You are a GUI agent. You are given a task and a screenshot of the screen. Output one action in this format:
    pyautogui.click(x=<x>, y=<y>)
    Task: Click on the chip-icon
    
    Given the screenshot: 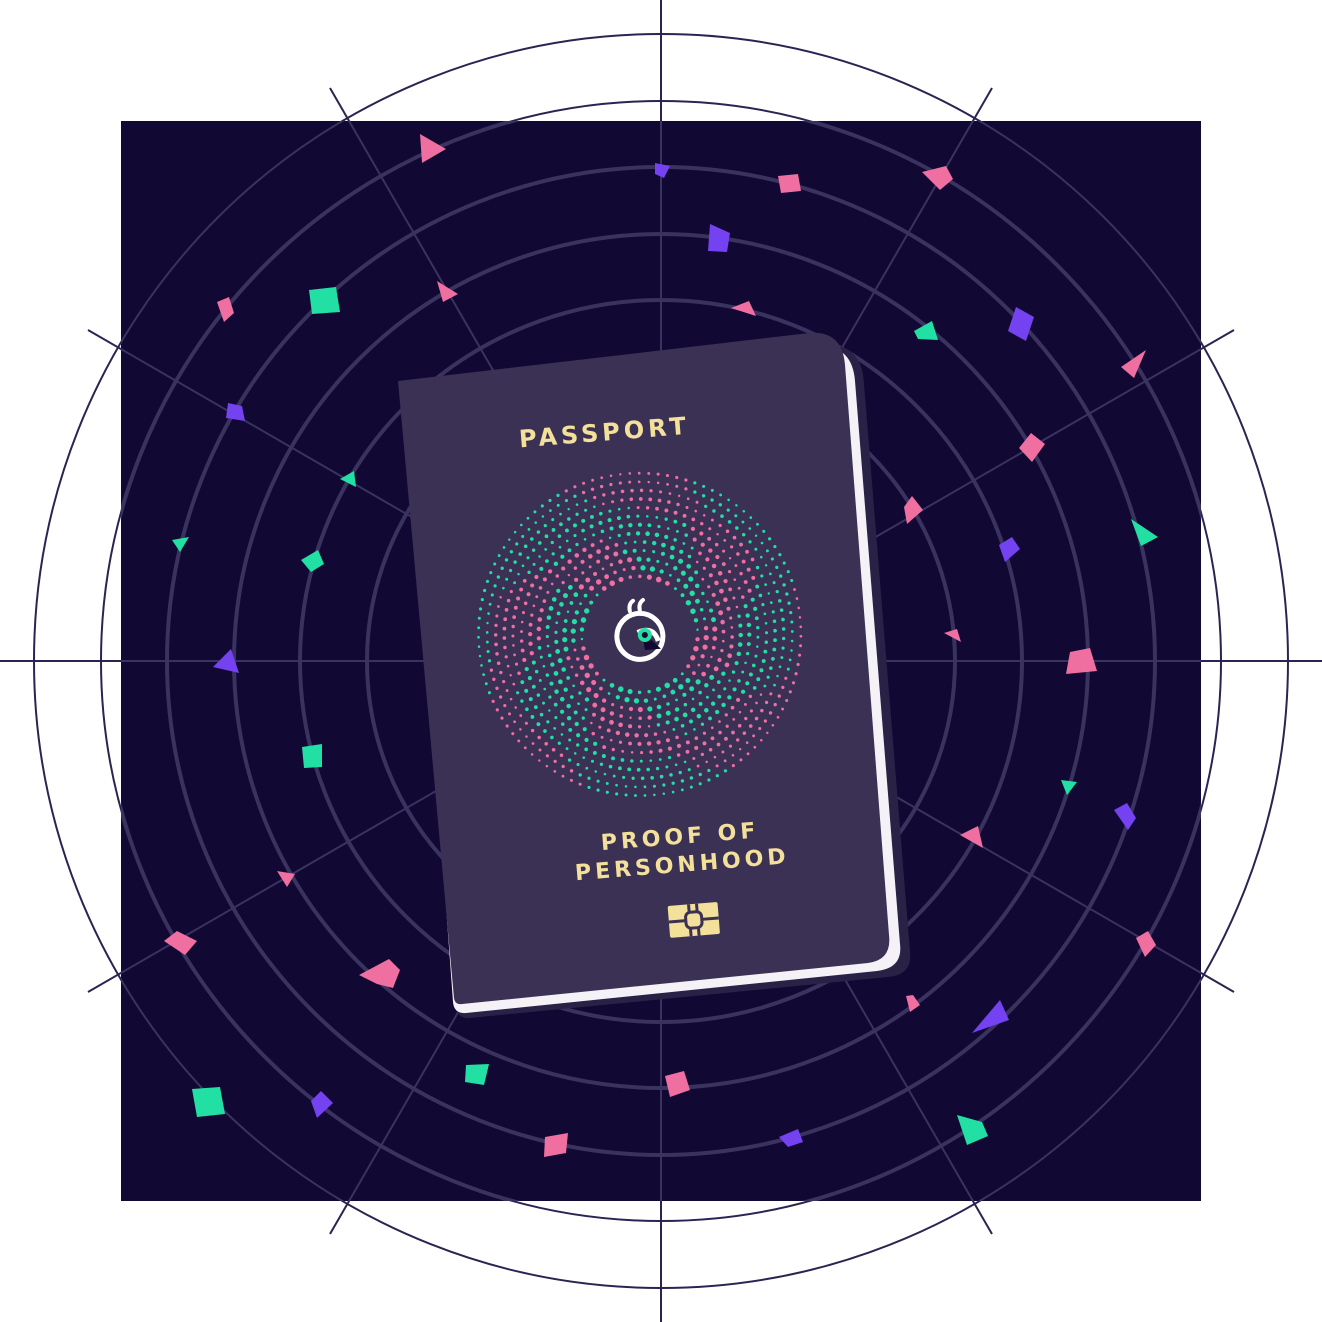 What is the action you would take?
    pyautogui.click(x=693, y=920)
    